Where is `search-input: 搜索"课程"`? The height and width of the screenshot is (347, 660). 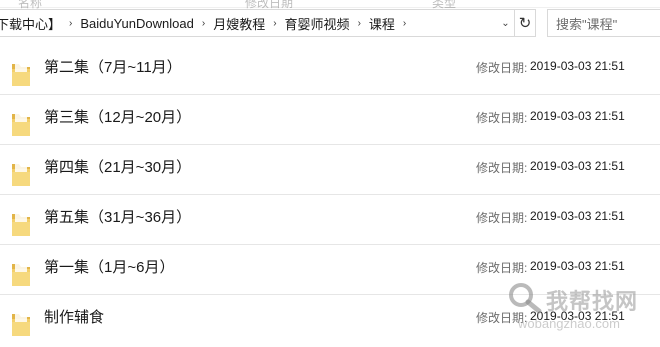
search-input: 搜索"课程" is located at coordinates (603, 23).